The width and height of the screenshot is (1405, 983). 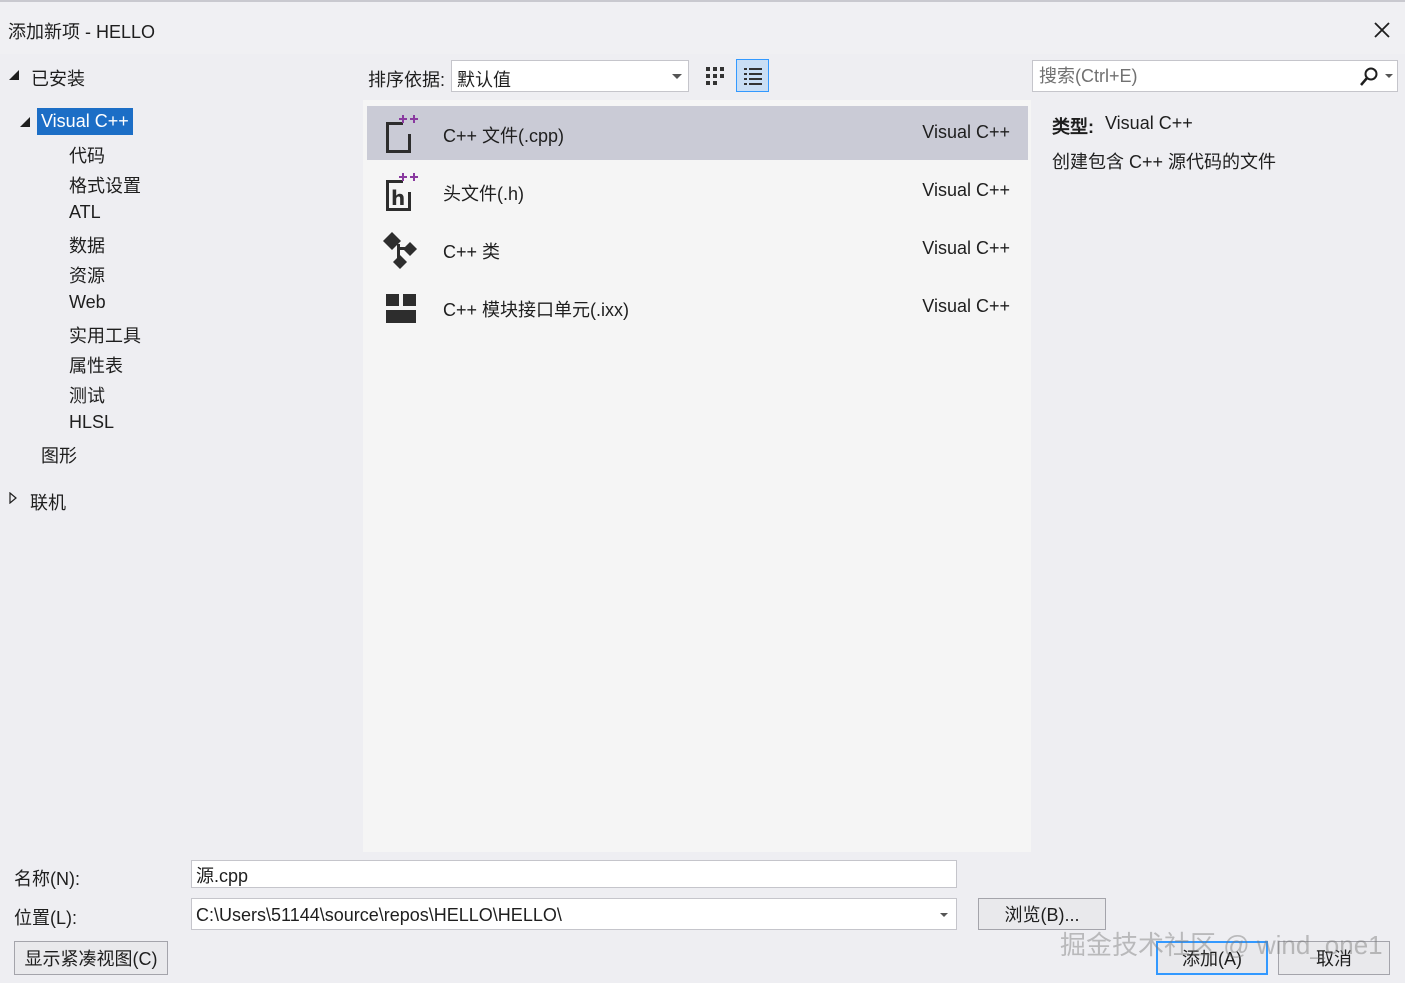 I want to click on tree-item-visual-cpp: Visual C++, so click(x=85, y=121).